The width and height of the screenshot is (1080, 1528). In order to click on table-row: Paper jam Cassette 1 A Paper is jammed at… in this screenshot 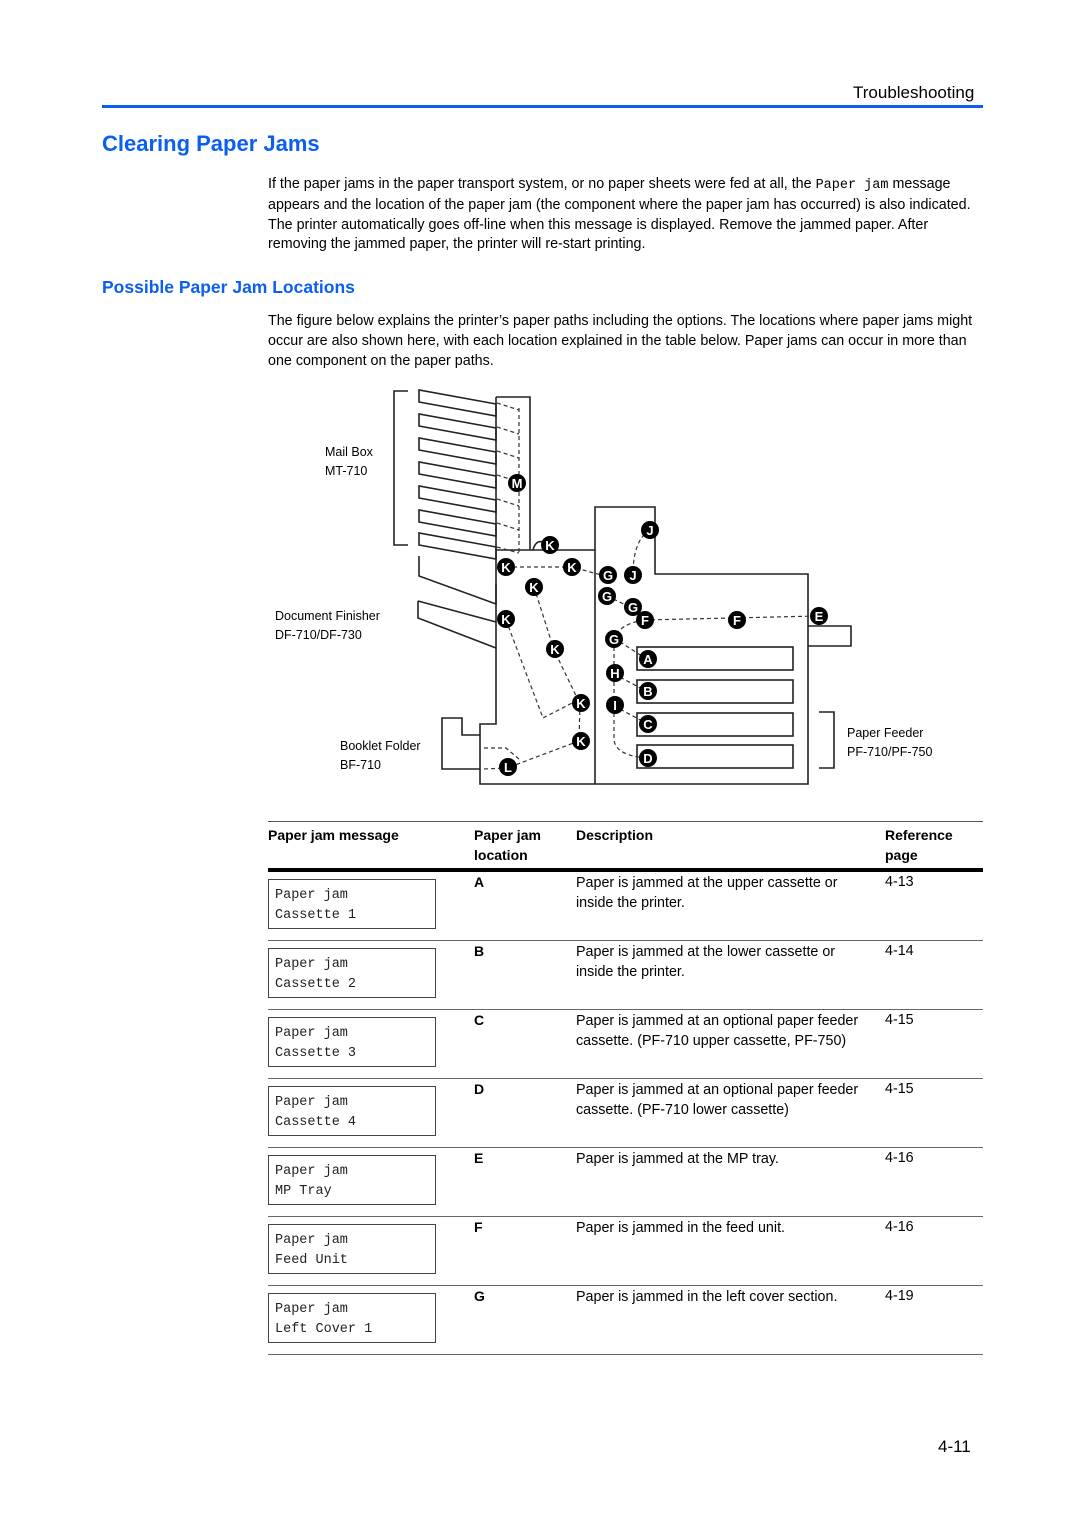, I will do `click(625, 906)`.